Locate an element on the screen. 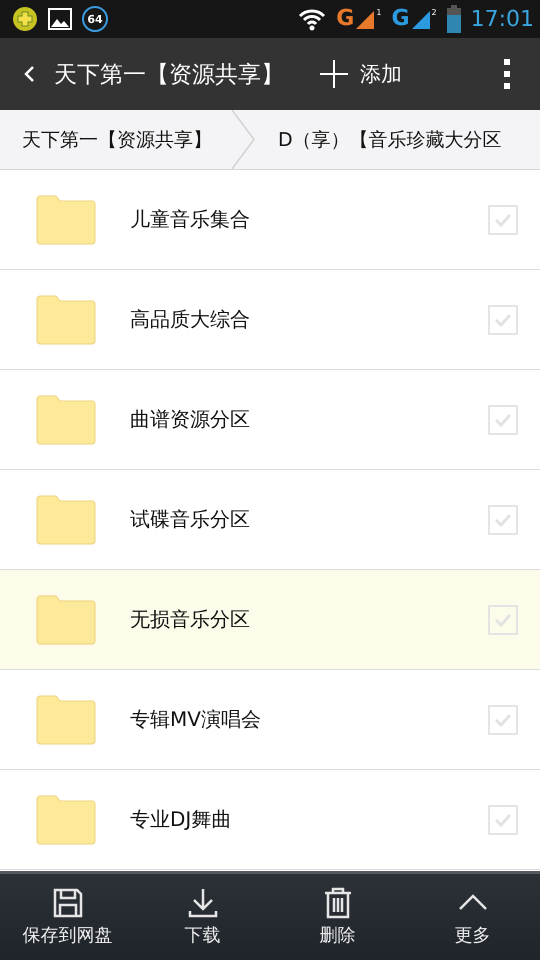  folder-name: 儿童音乐集合 is located at coordinates (190, 219).